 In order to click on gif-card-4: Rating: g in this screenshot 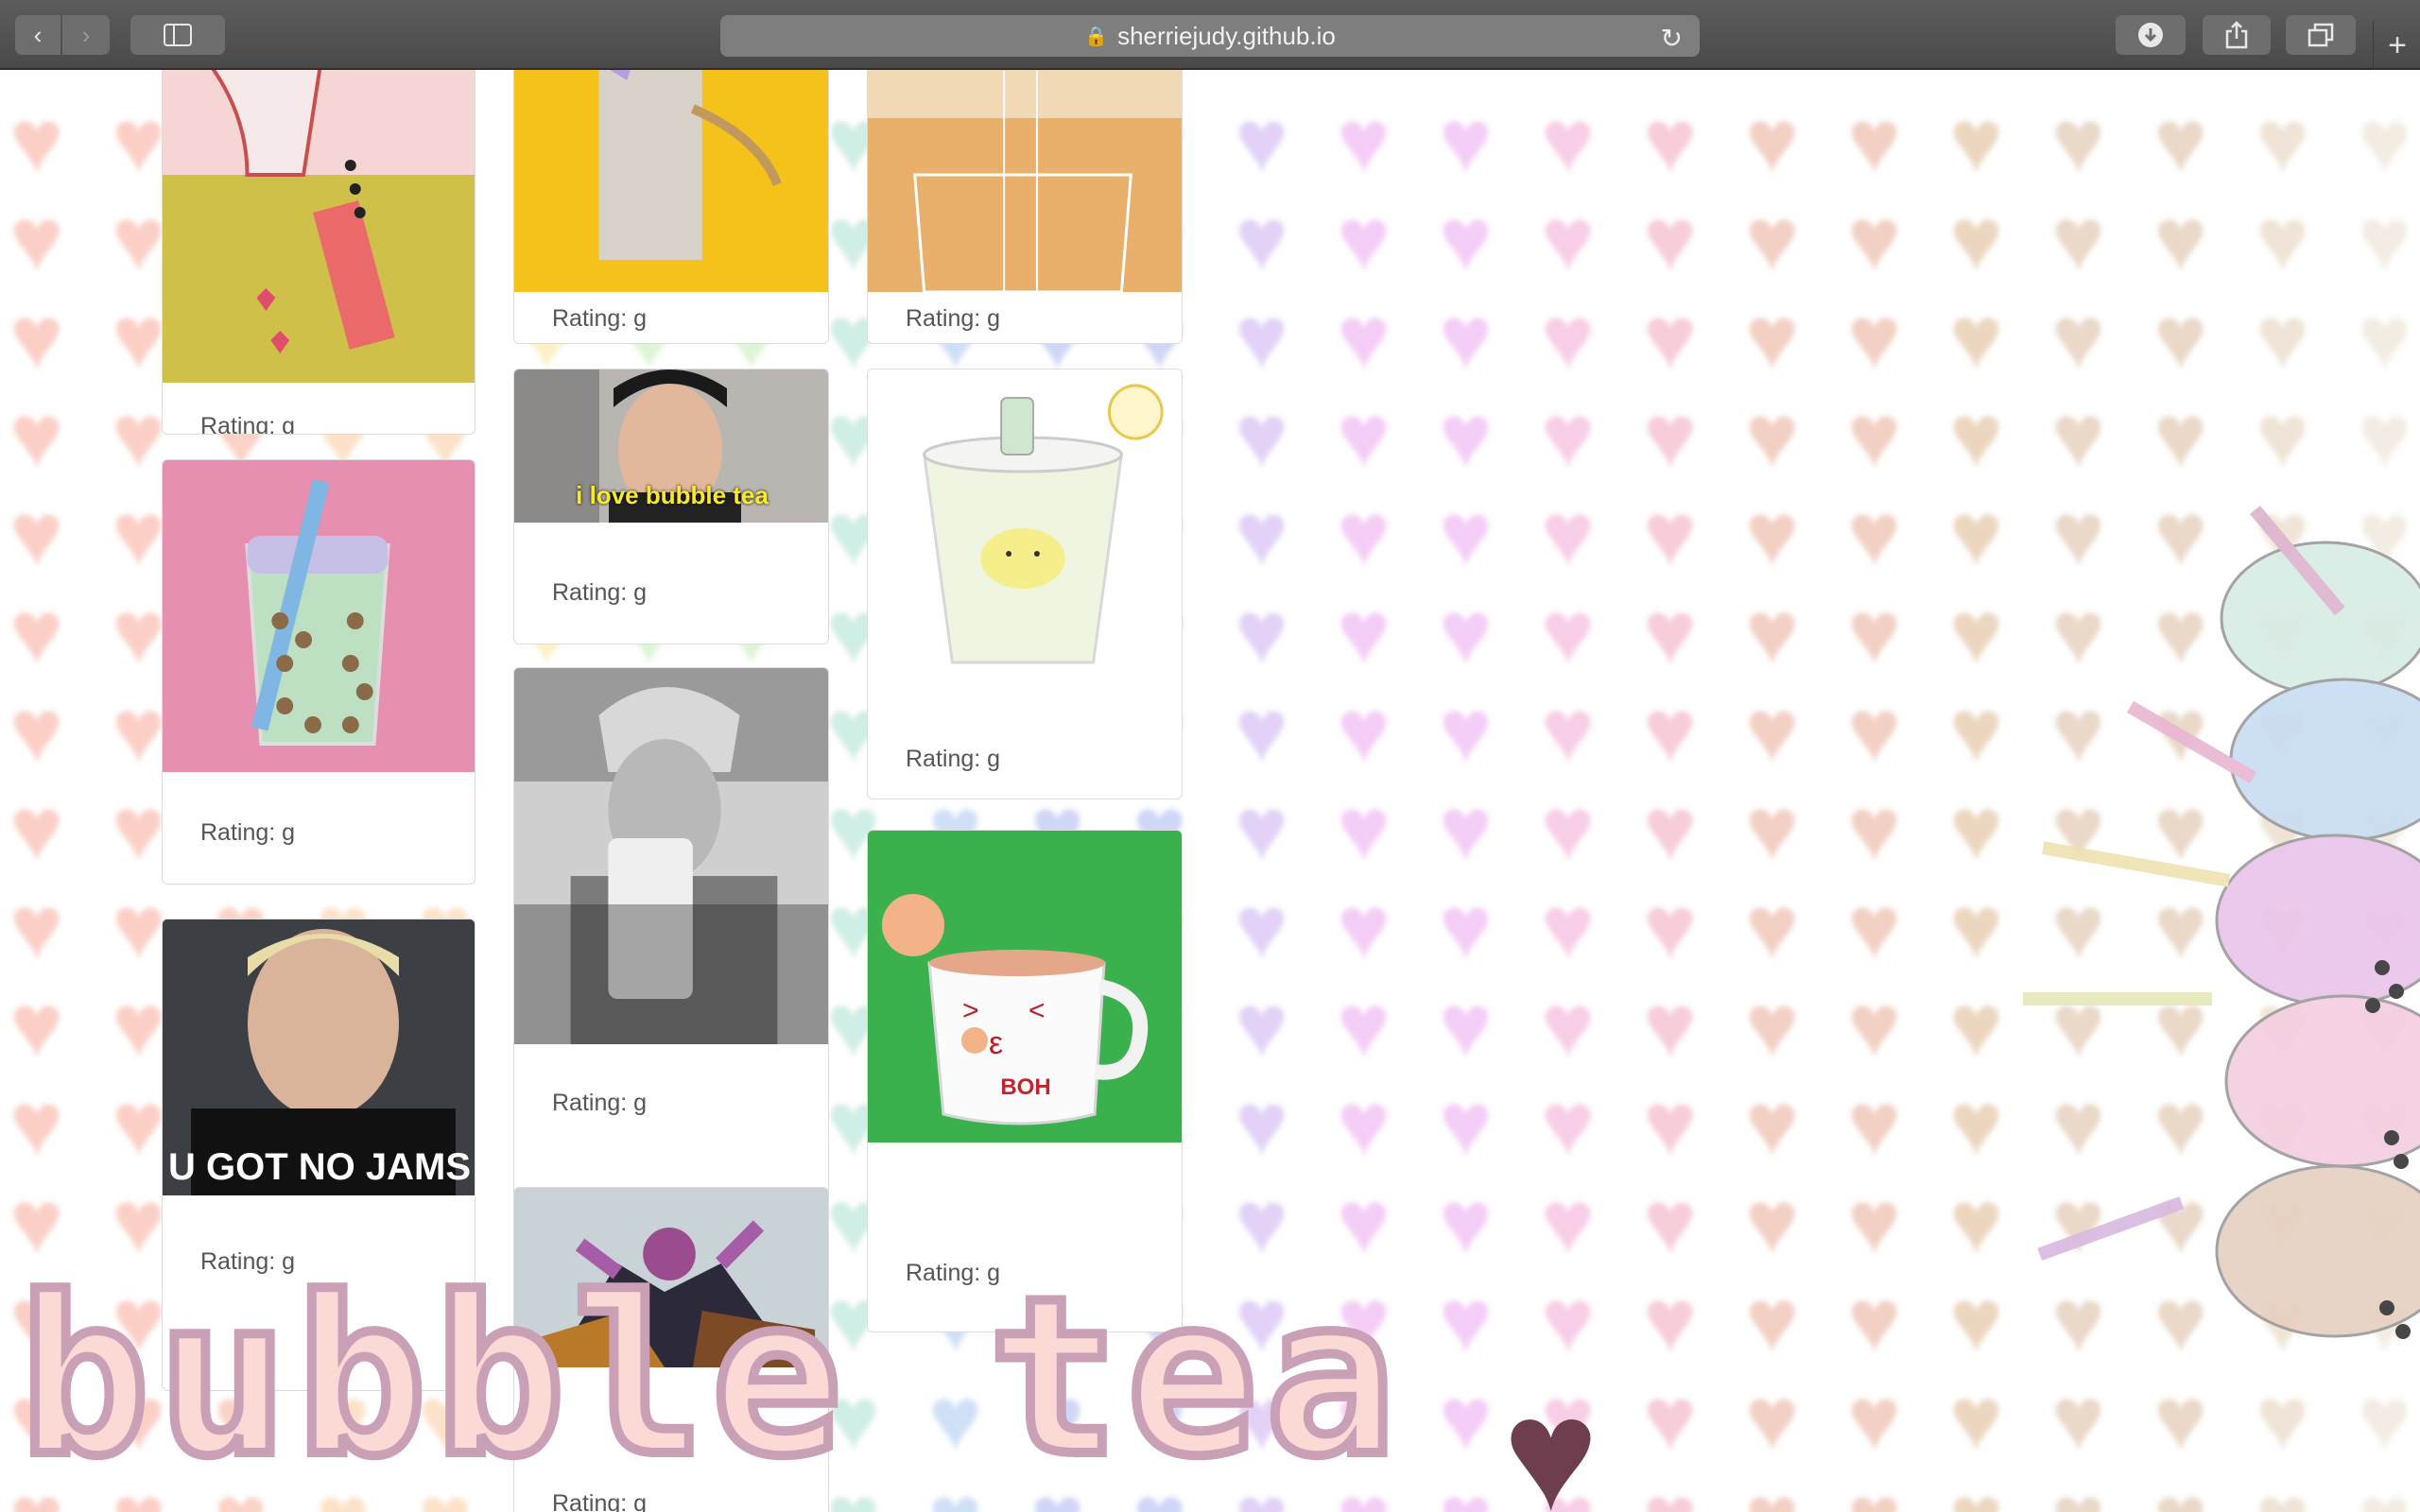, I will do `click(671, 207)`.